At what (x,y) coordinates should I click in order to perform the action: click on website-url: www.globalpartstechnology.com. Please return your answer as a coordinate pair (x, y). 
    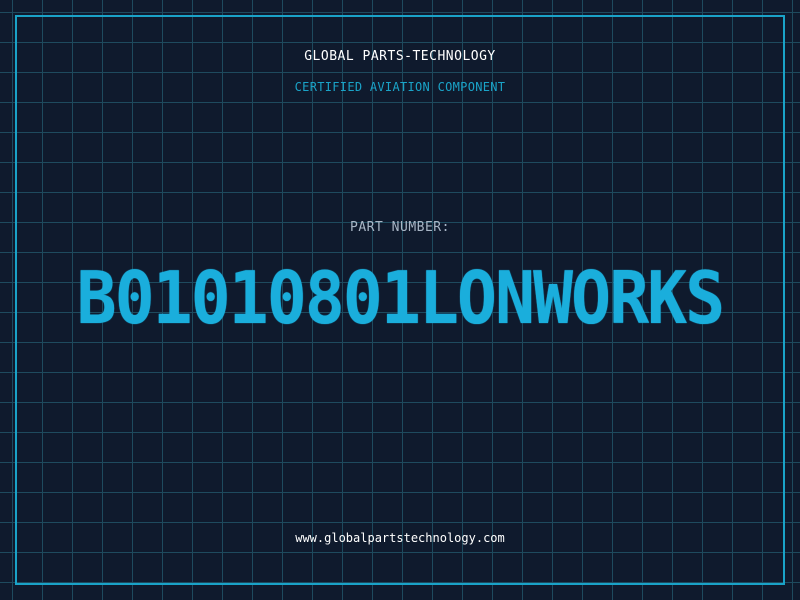
    Looking at the image, I should click on (400, 538).